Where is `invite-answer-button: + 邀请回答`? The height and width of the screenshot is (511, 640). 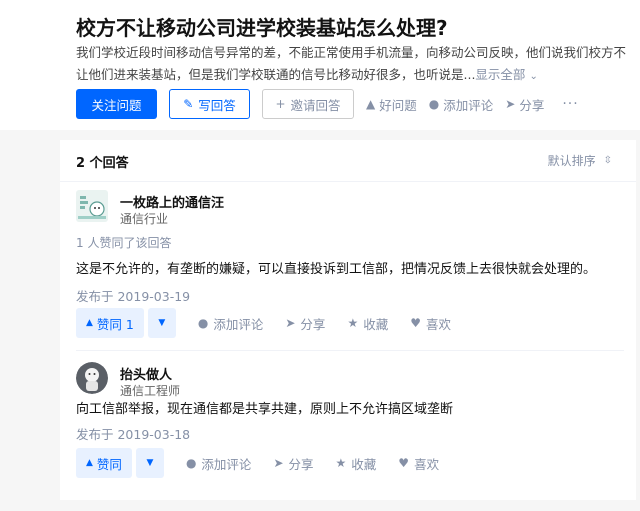
invite-answer-button: + 邀请回答 is located at coordinates (308, 104).